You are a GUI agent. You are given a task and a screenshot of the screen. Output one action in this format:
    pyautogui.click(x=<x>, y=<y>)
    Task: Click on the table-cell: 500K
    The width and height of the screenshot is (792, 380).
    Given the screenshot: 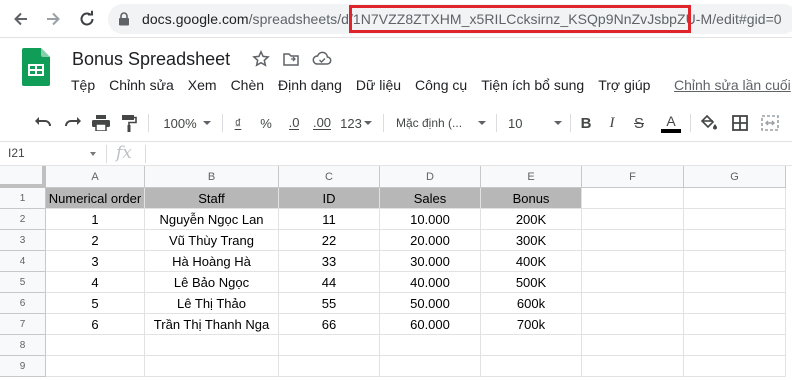 What is the action you would take?
    pyautogui.click(x=531, y=282)
    